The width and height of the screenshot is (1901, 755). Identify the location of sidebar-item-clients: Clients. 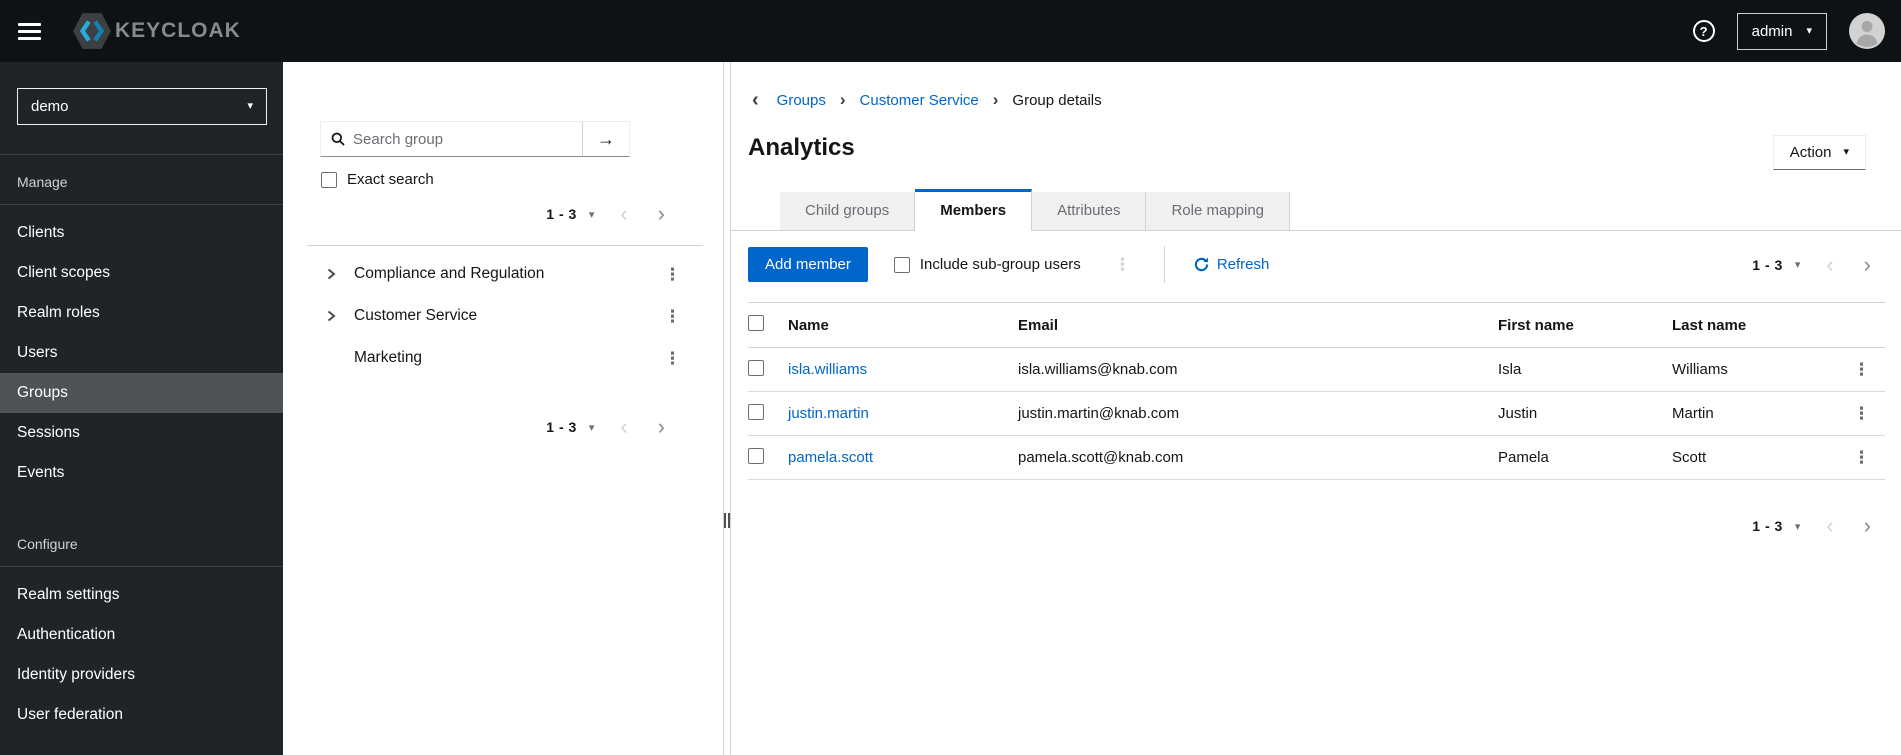
(141, 233).